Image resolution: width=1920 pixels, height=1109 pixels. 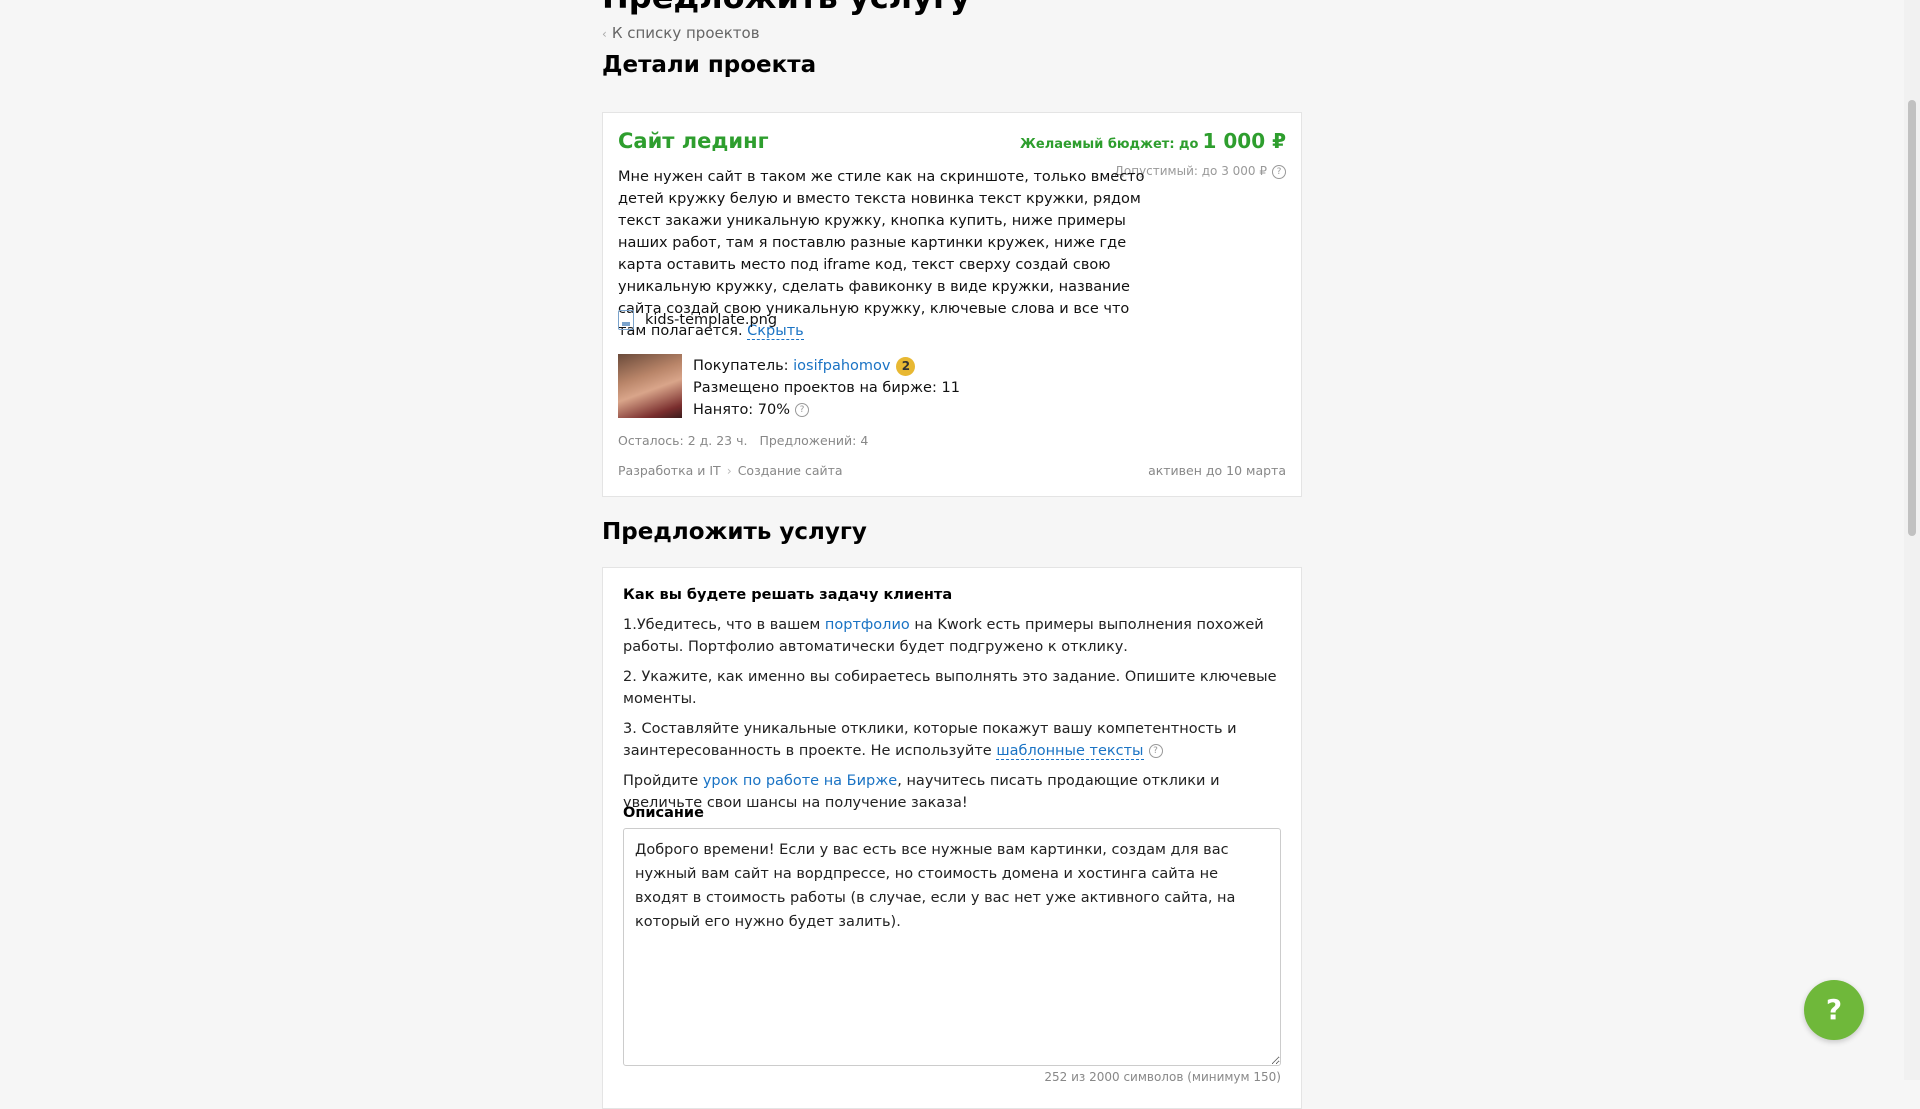 I want to click on time-left: Осталось: 2 д. 23 ч., so click(x=683, y=440).